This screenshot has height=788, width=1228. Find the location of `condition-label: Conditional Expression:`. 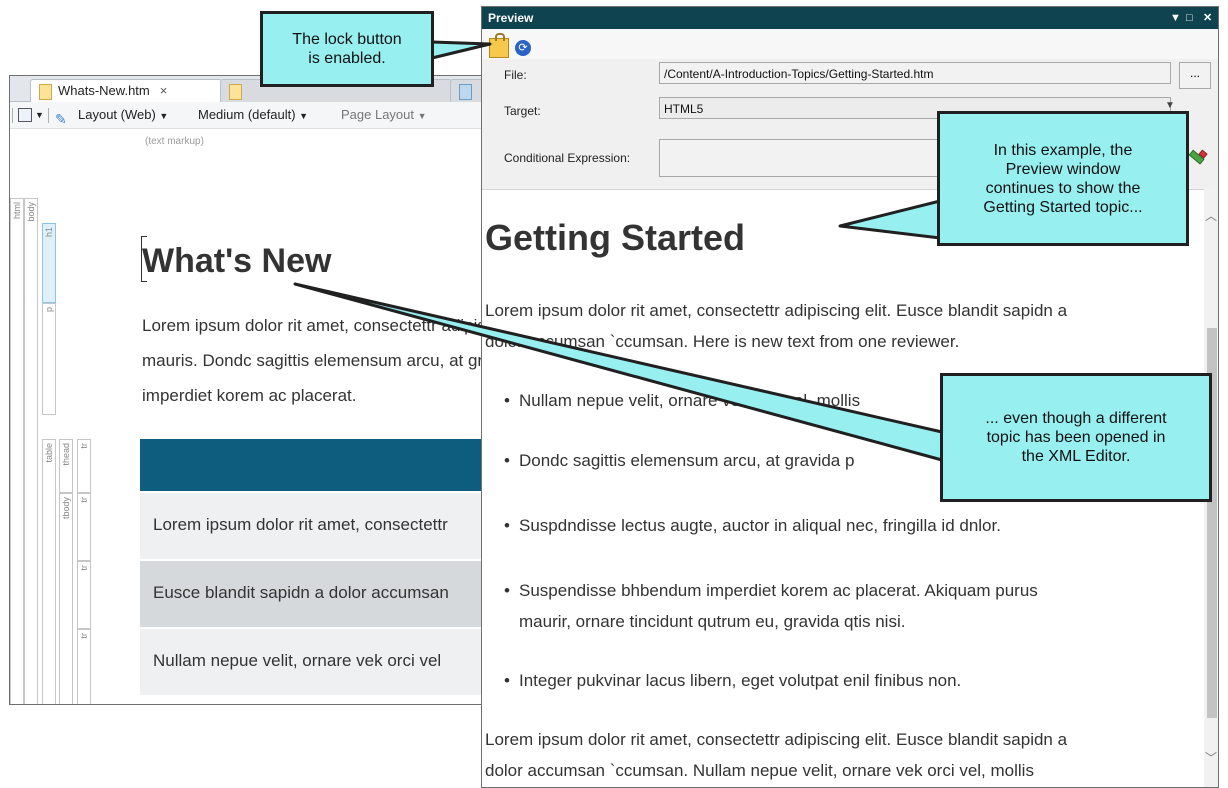

condition-label: Conditional Expression: is located at coordinates (567, 158).